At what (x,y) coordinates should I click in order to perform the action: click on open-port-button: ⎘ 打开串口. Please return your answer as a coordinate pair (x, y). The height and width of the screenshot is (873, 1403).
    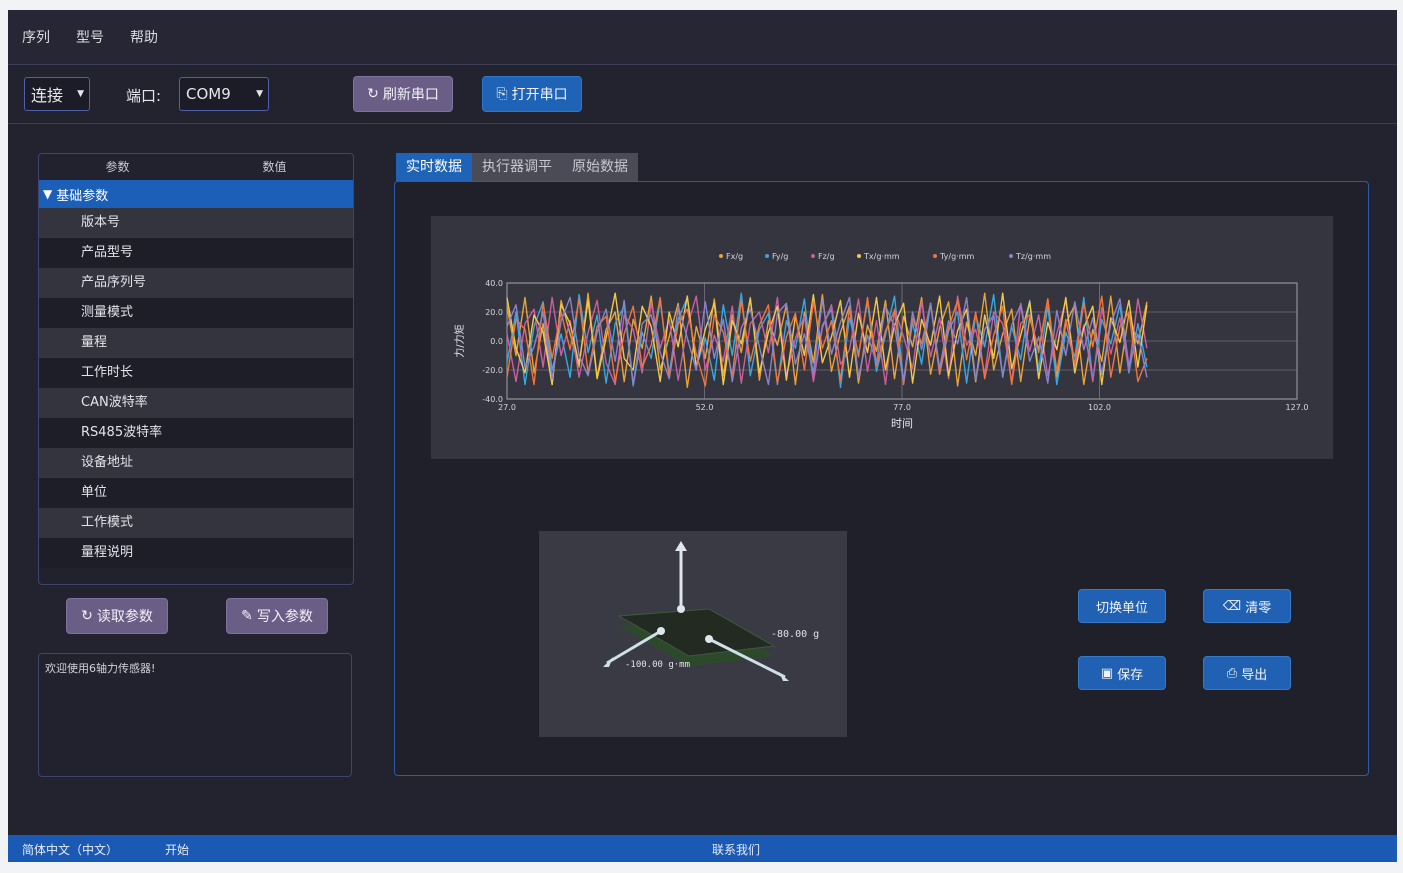
    Looking at the image, I should click on (532, 94).